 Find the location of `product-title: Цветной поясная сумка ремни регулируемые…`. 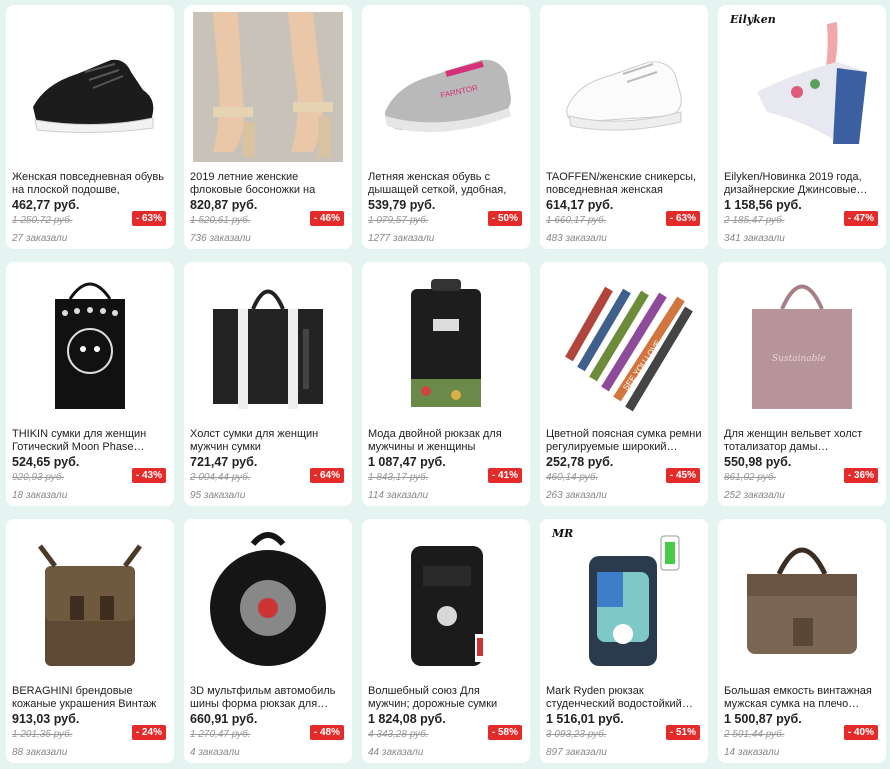

product-title: Цветной поясная сумка ремни регулируемые… is located at coordinates (624, 441).